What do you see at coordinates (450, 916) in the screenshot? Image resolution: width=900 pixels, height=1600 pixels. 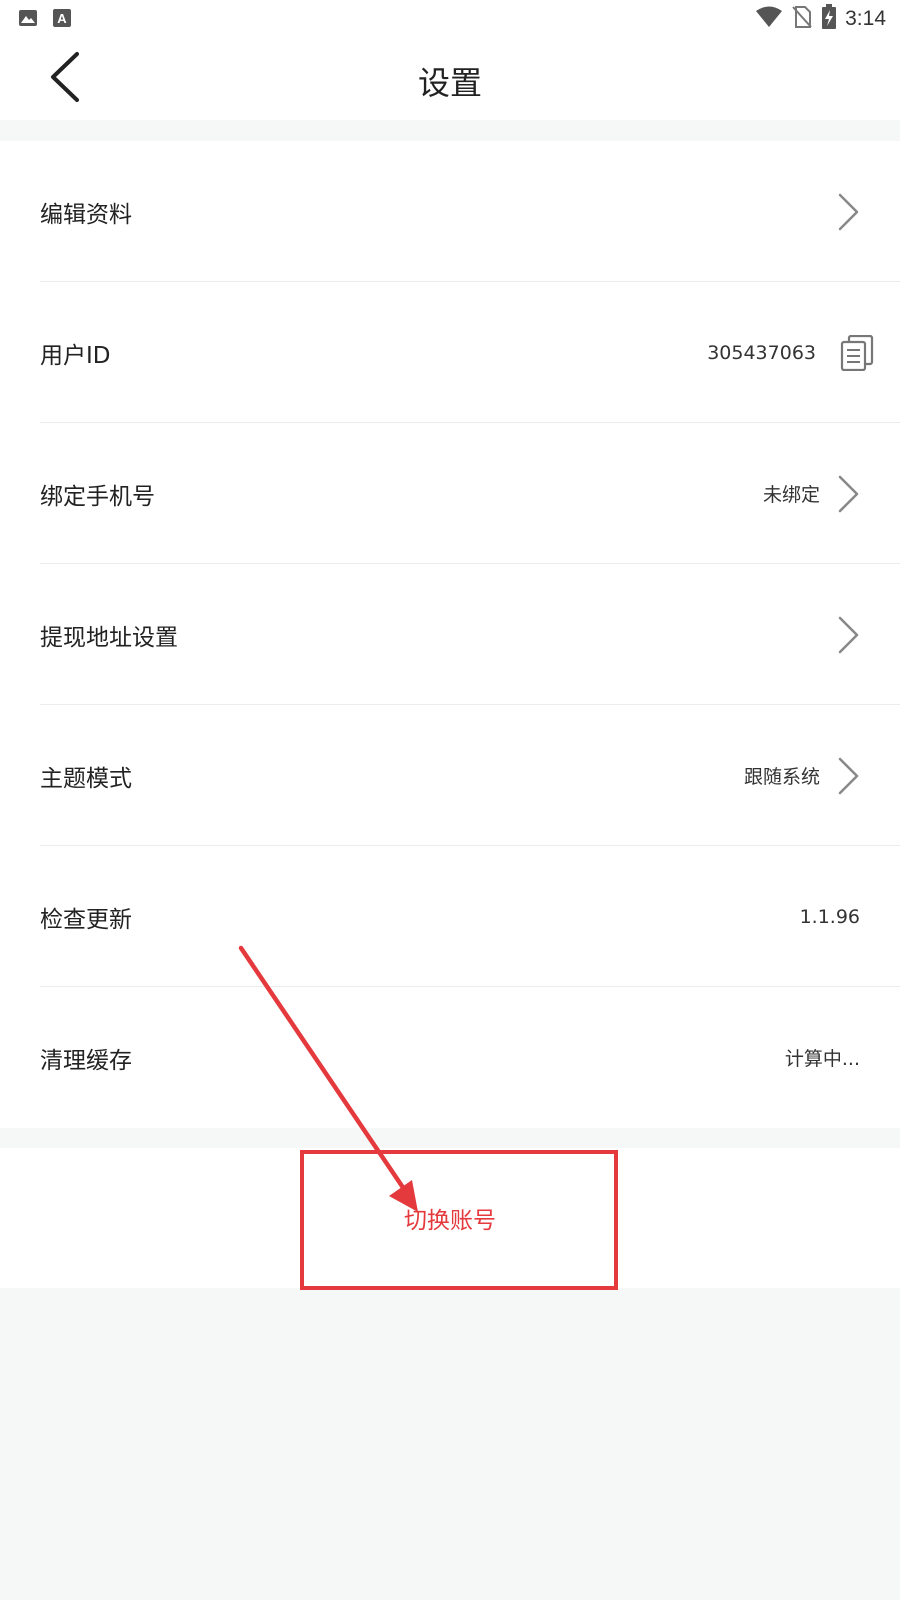 I see `check-update-row: 检查更新 1.1.96` at bounding box center [450, 916].